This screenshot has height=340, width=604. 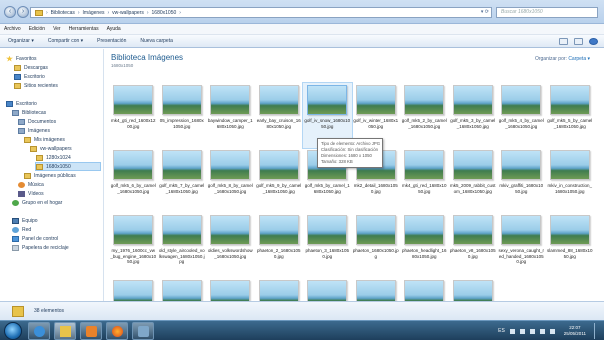 What do you see at coordinates (94, 13) in the screenshot?
I see `breadcrumb-imagenes: Imágenes` at bounding box center [94, 13].